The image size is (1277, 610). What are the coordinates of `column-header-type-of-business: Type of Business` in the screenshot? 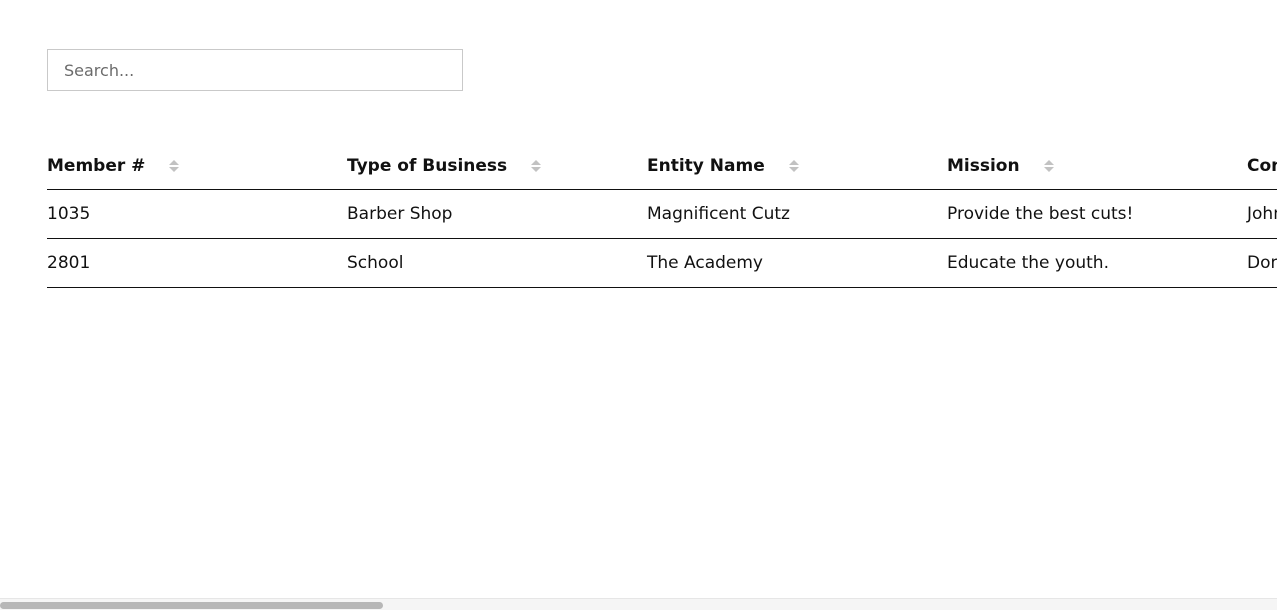 It's located at (497, 166).